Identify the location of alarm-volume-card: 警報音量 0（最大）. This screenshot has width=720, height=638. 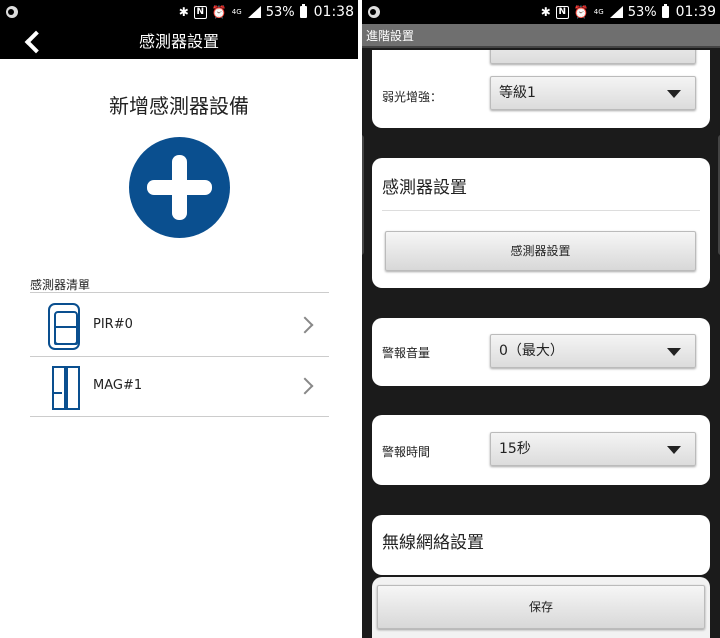
(541, 352).